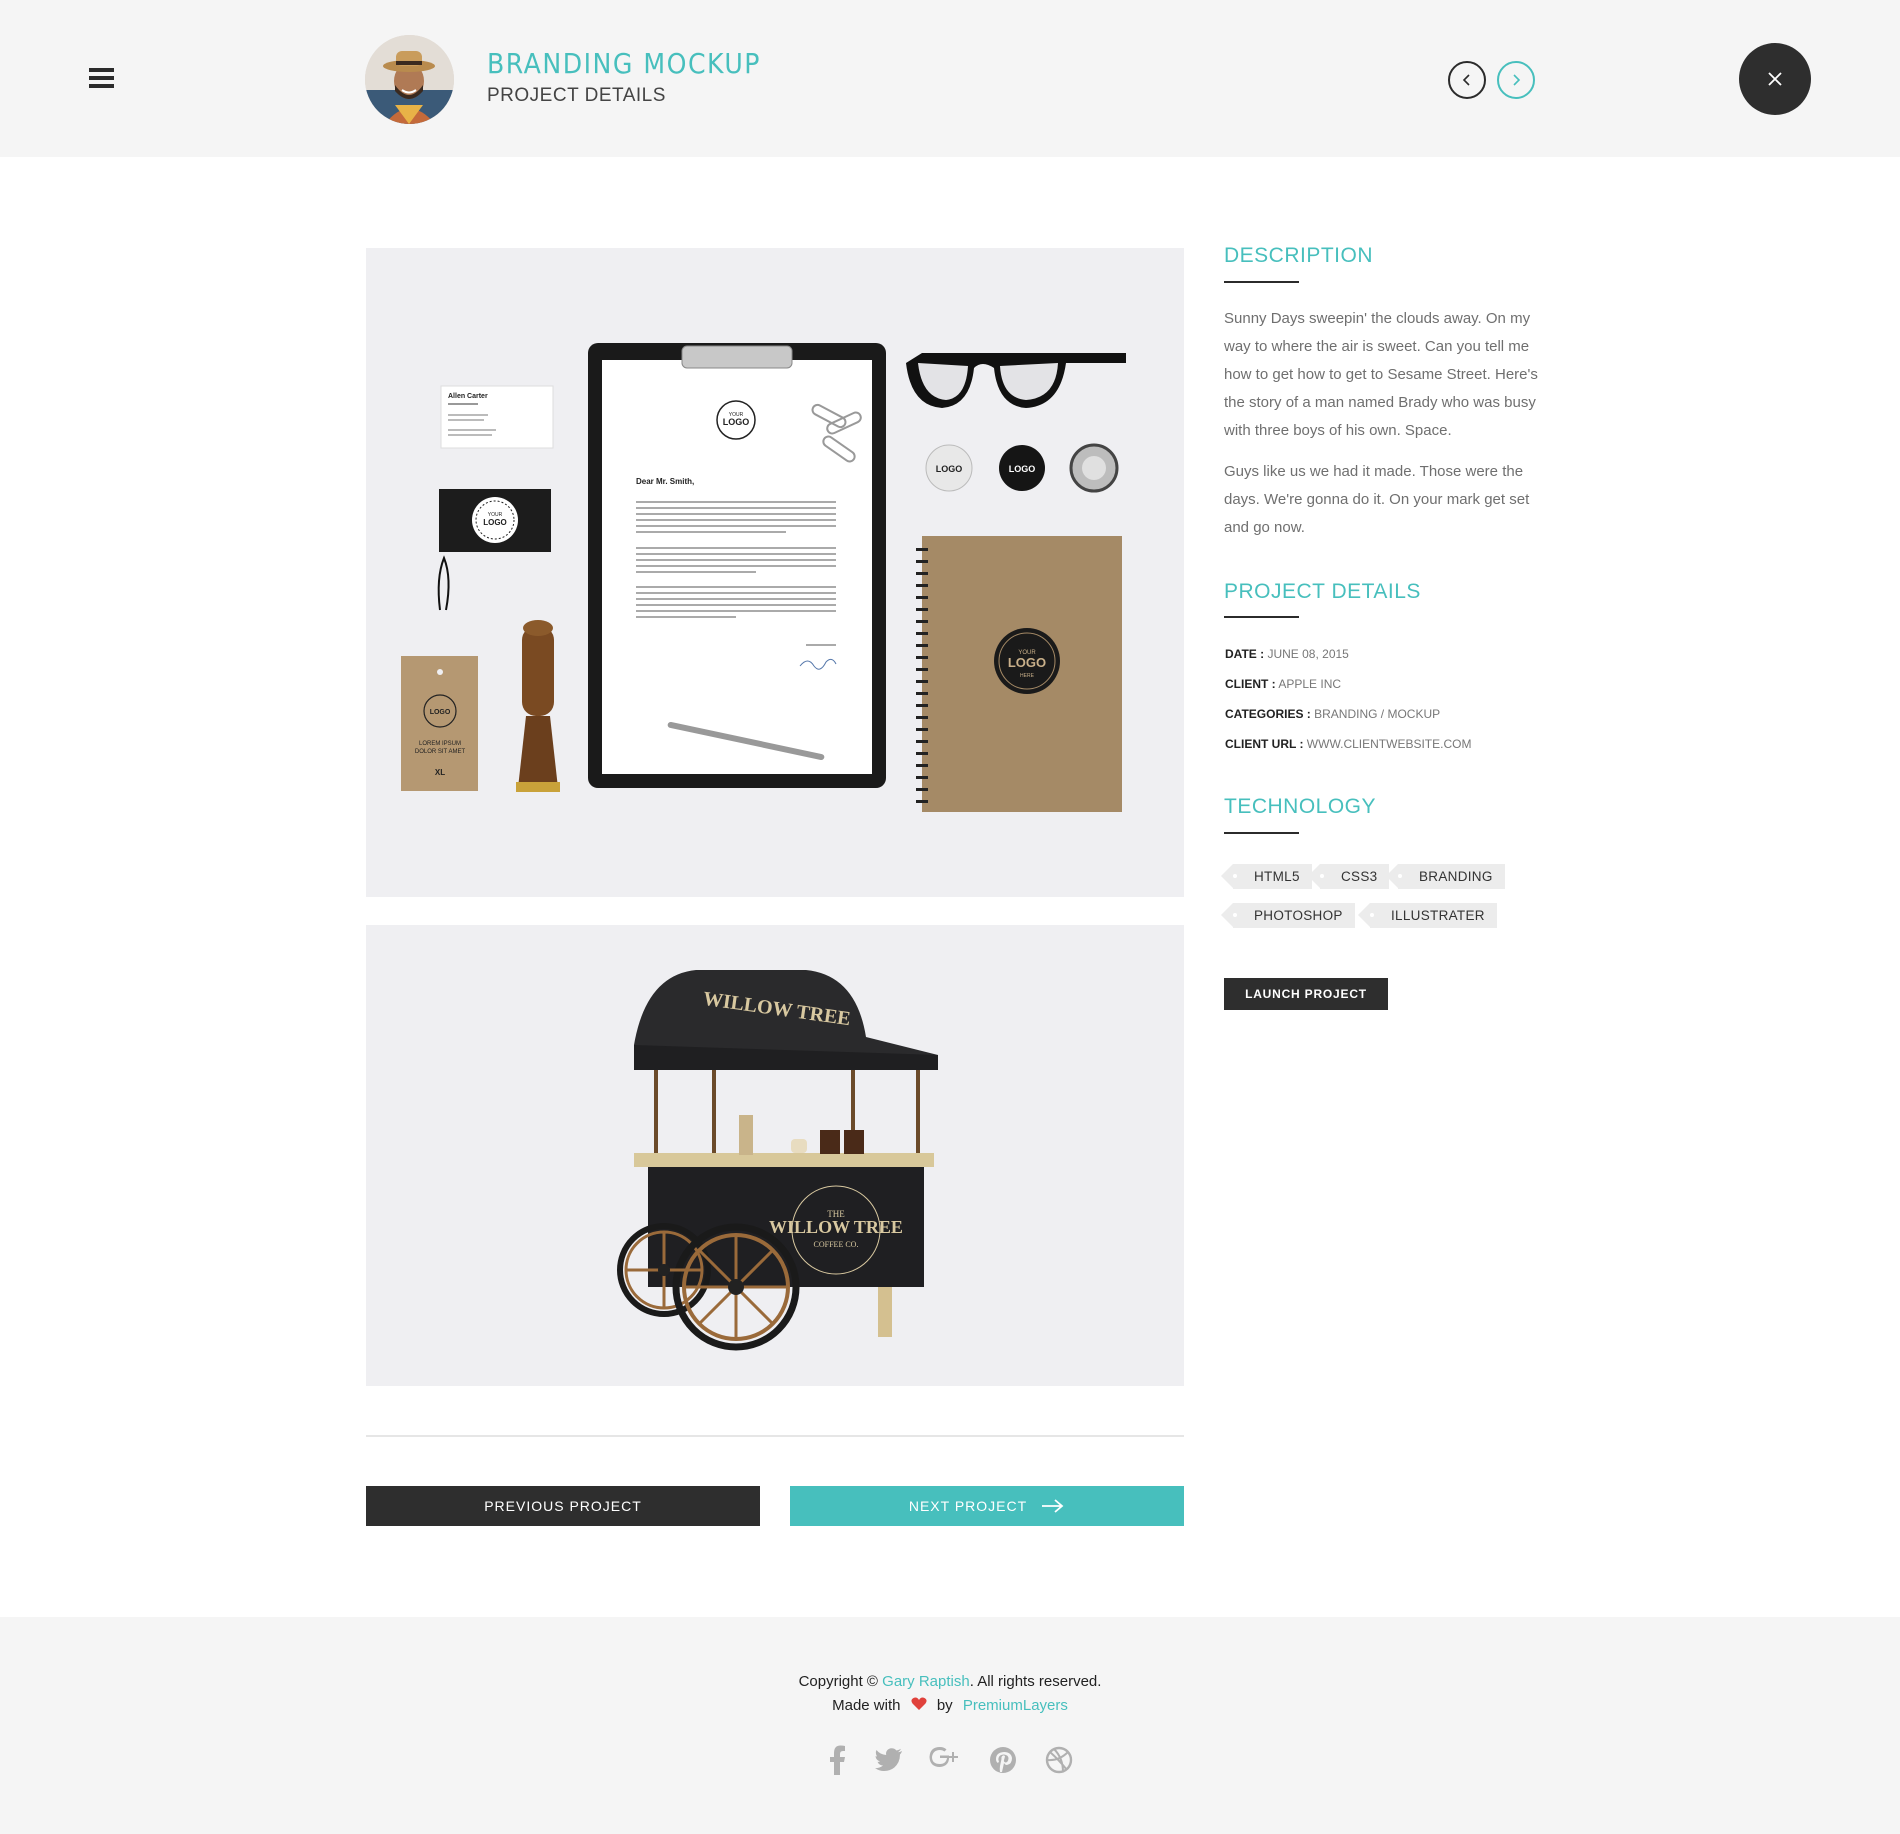 The height and width of the screenshot is (1834, 1900). What do you see at coordinates (440, 772) in the screenshot?
I see `svg-text: XL` at bounding box center [440, 772].